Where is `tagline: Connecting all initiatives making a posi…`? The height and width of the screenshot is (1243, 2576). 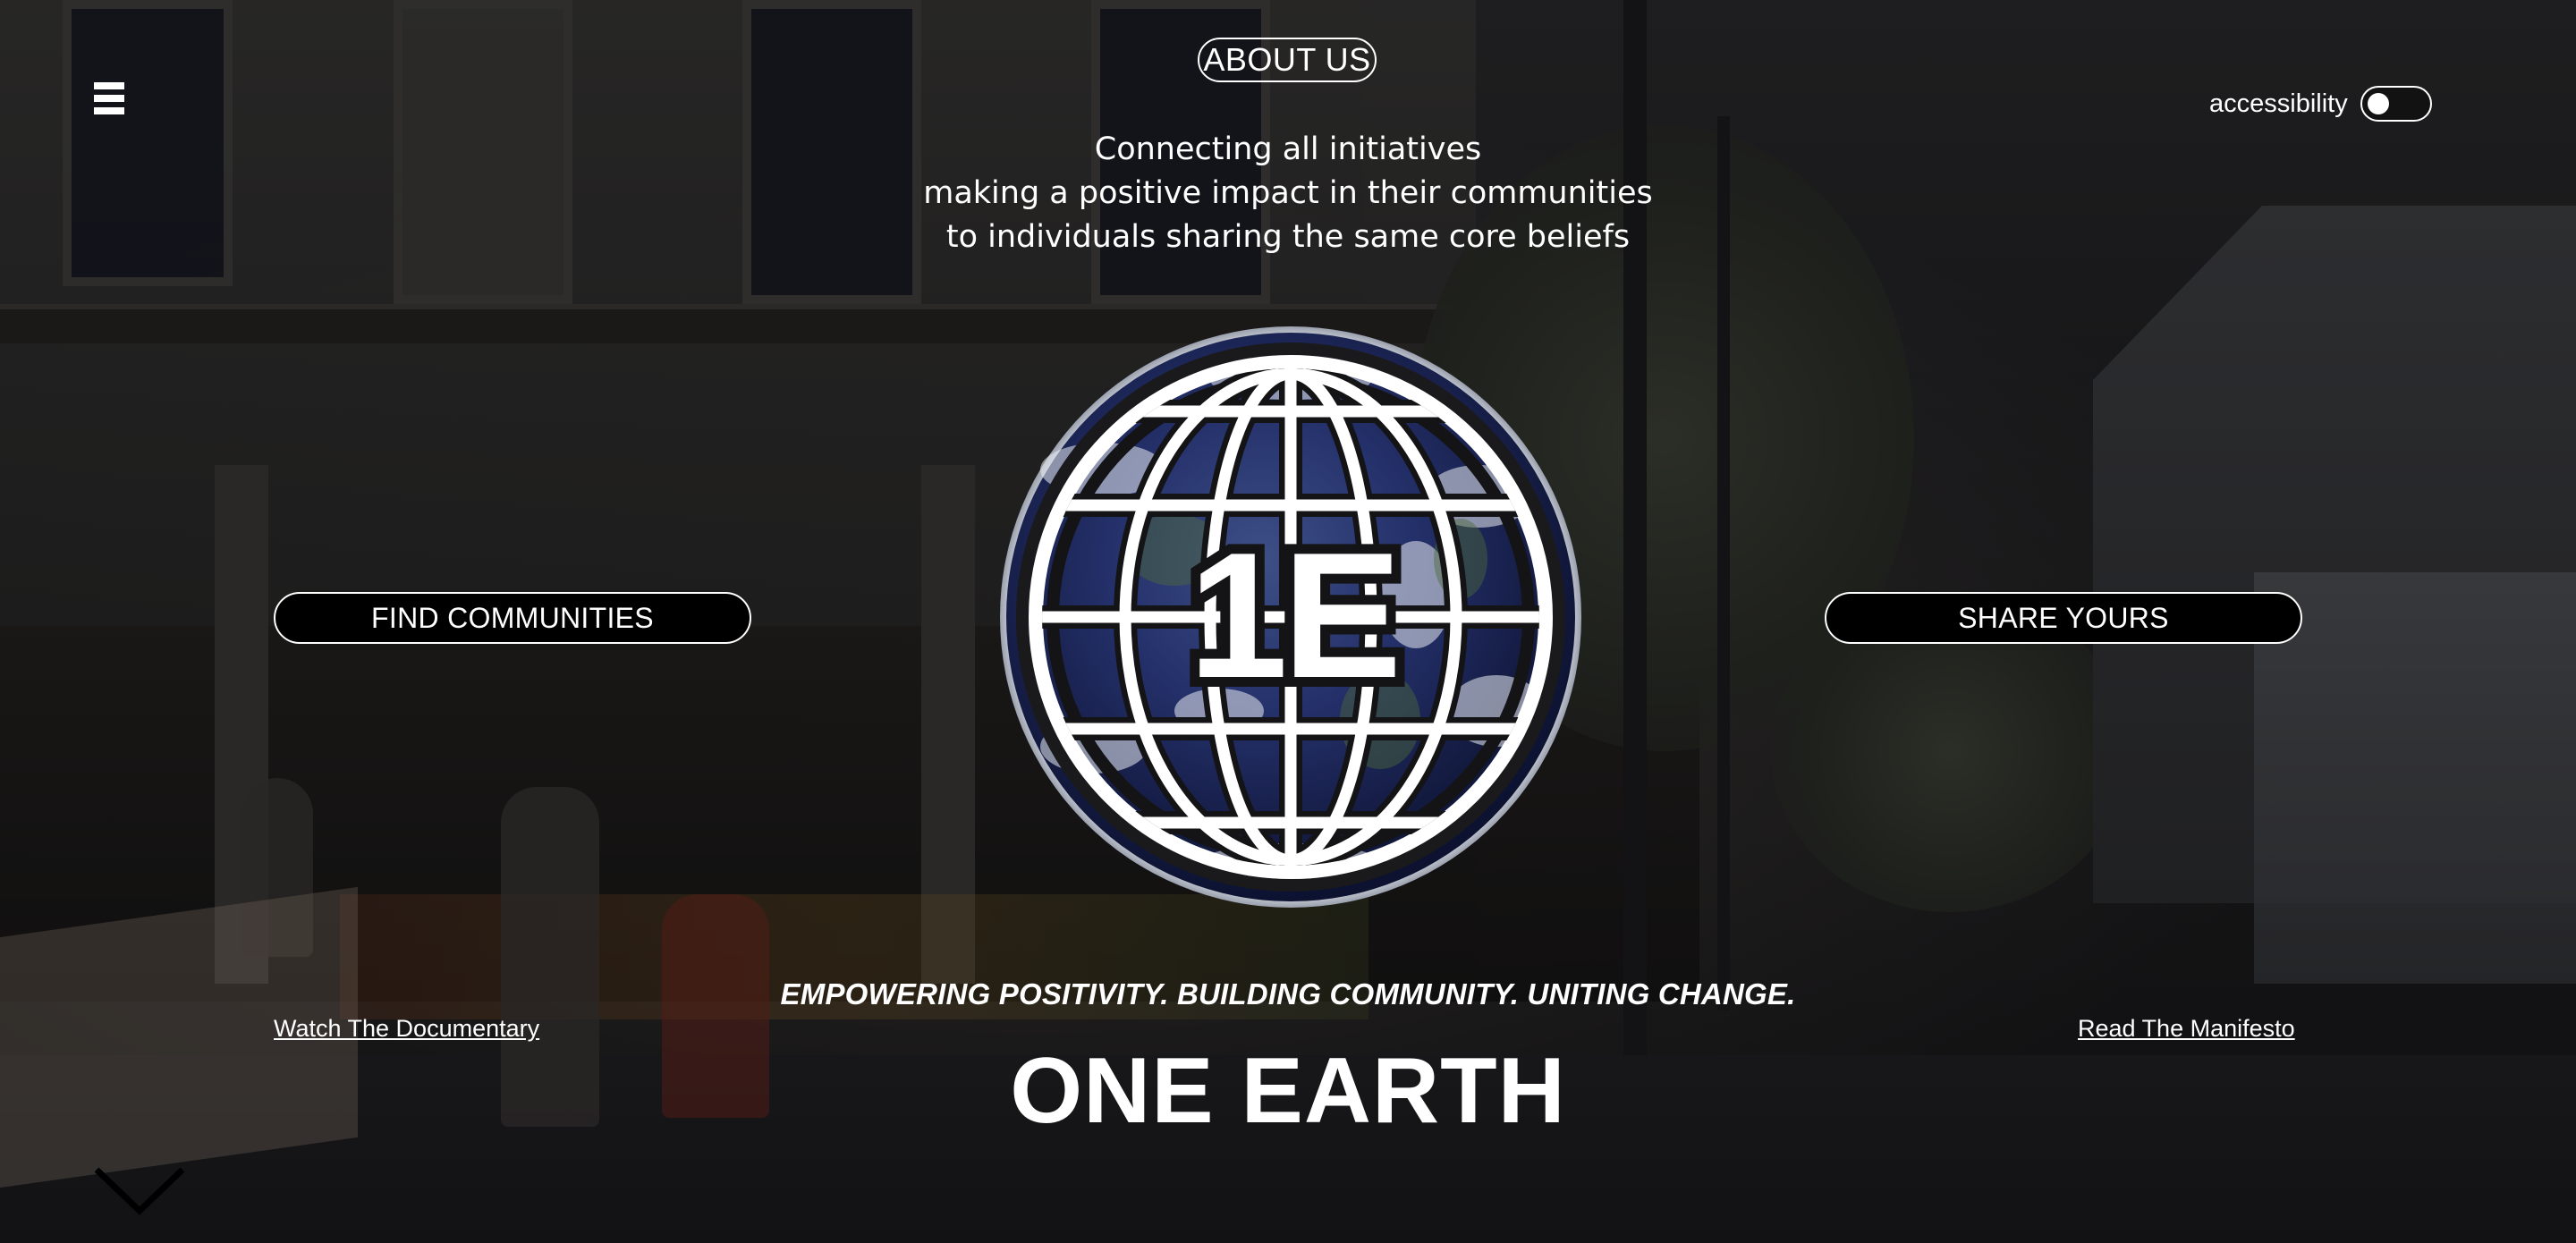
tagline: Connecting all initiatives making a posi… is located at coordinates (1288, 193).